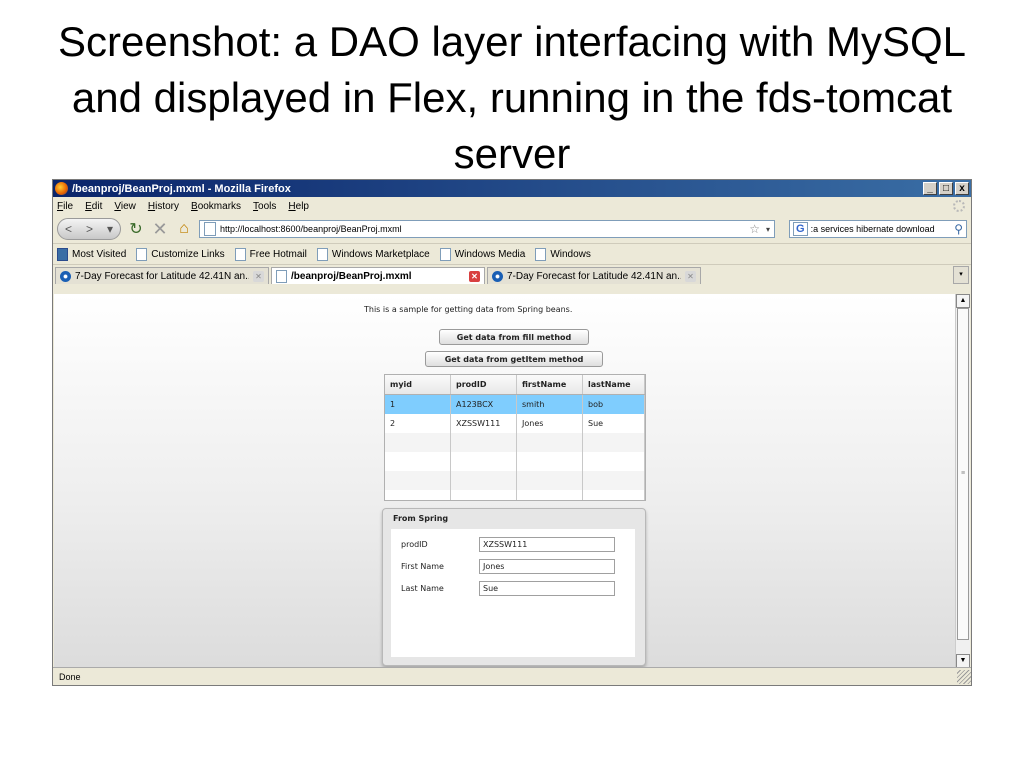 The width and height of the screenshot is (1024, 768). I want to click on get-fill-button: Get data from fill method, so click(514, 337).